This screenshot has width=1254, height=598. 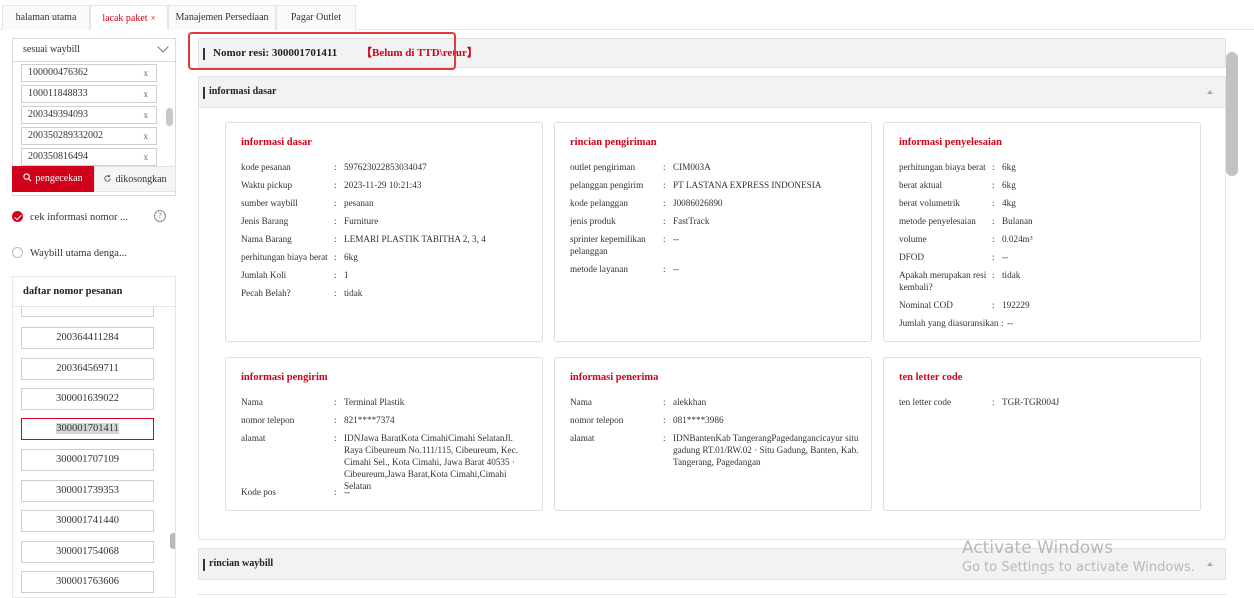 What do you see at coordinates (276, 142) in the screenshot?
I see `card-title: informasi dasar` at bounding box center [276, 142].